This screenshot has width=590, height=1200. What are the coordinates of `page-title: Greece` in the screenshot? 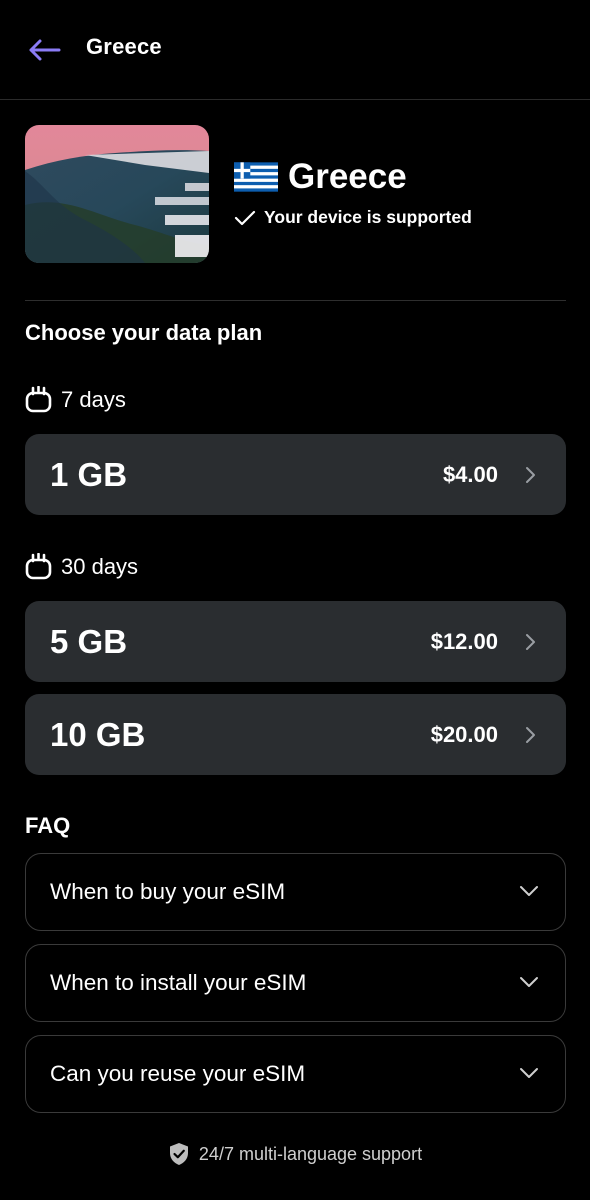 It's located at (124, 46).